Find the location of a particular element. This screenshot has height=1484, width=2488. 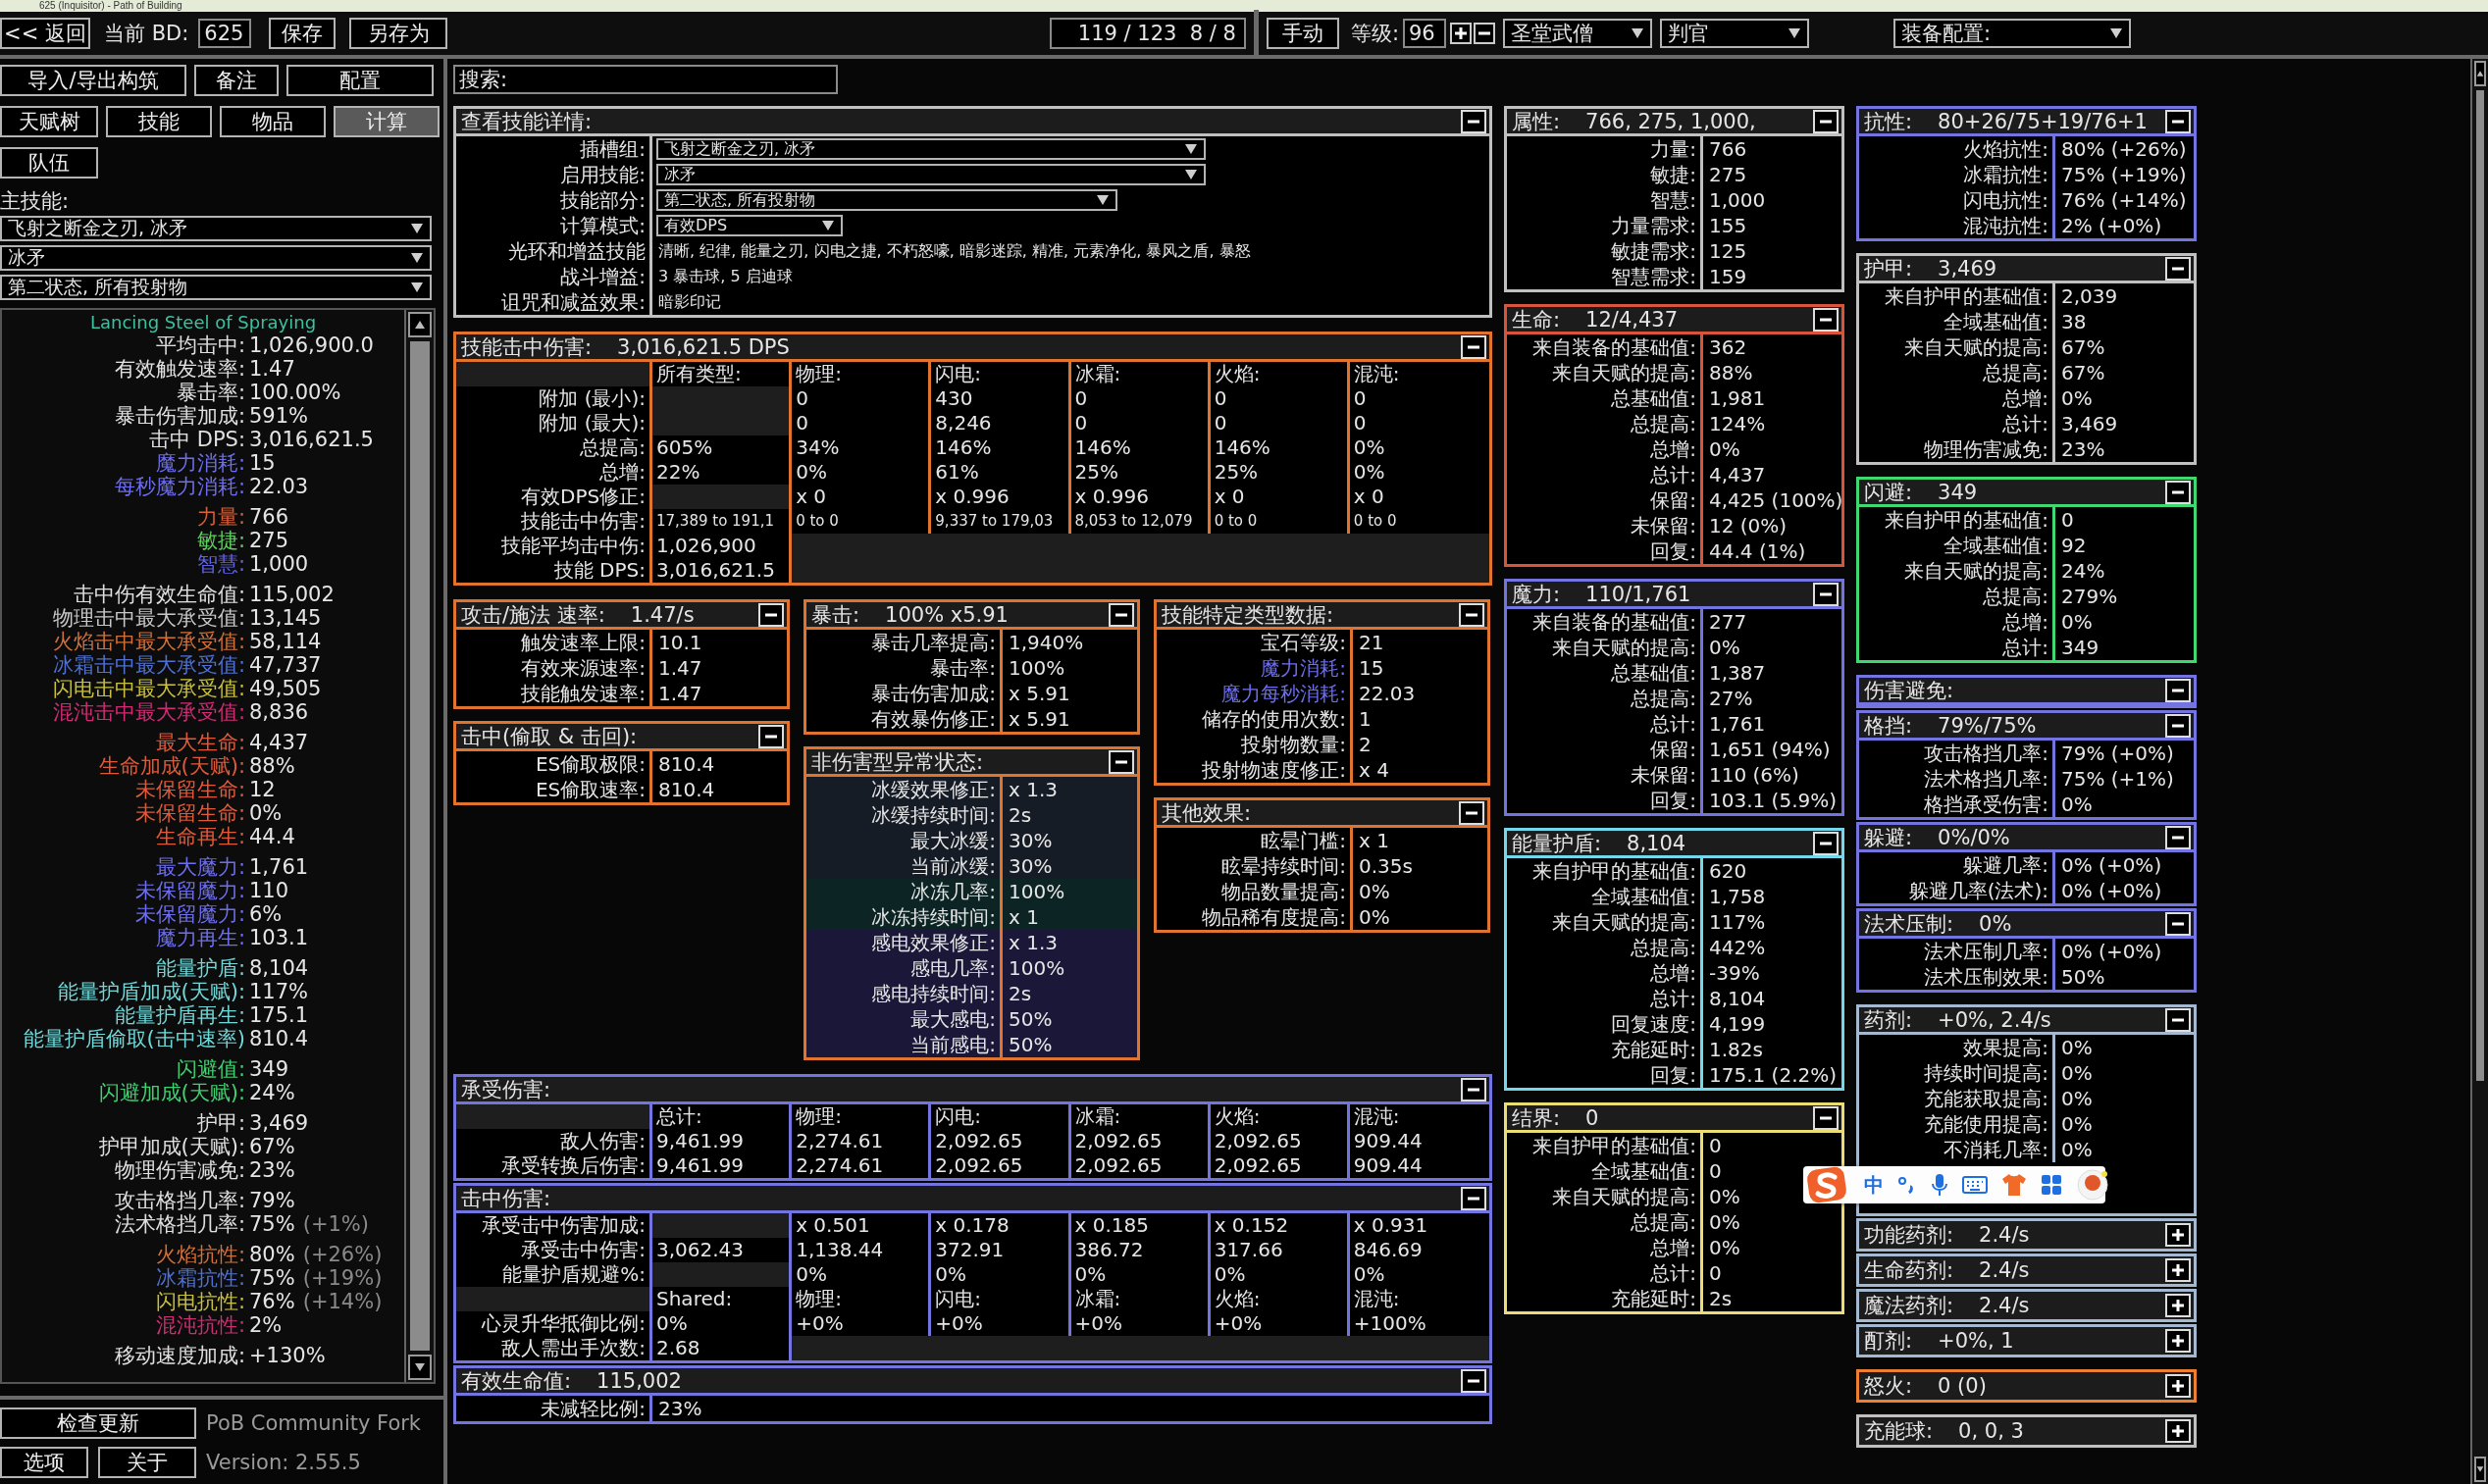

tab: 队伍 is located at coordinates (49, 163).